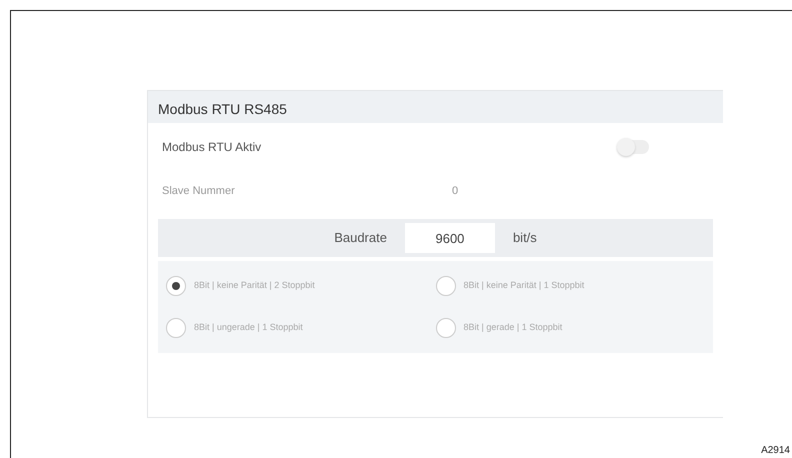 Image resolution: width=792 pixels, height=458 pixels. I want to click on option-label: 8Bit | gerade | 1 Stoppbit, so click(513, 327).